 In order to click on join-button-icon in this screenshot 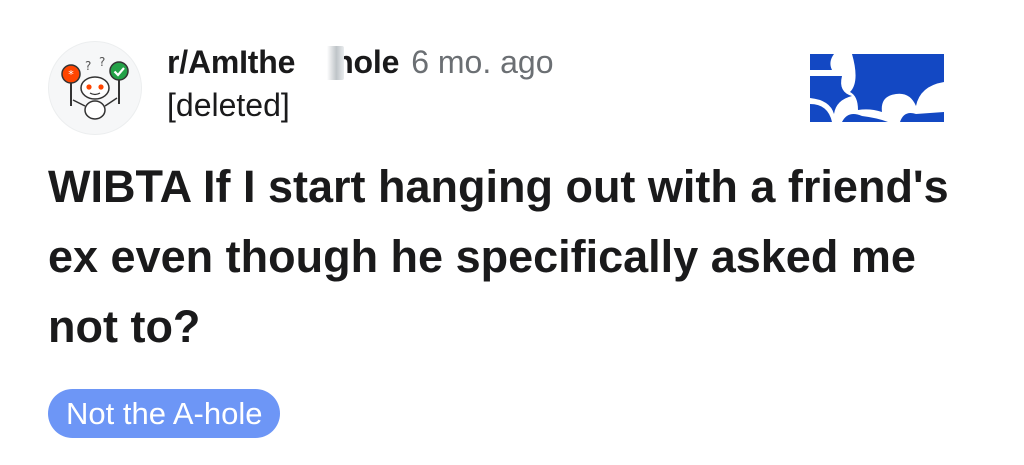, I will do `click(877, 88)`.